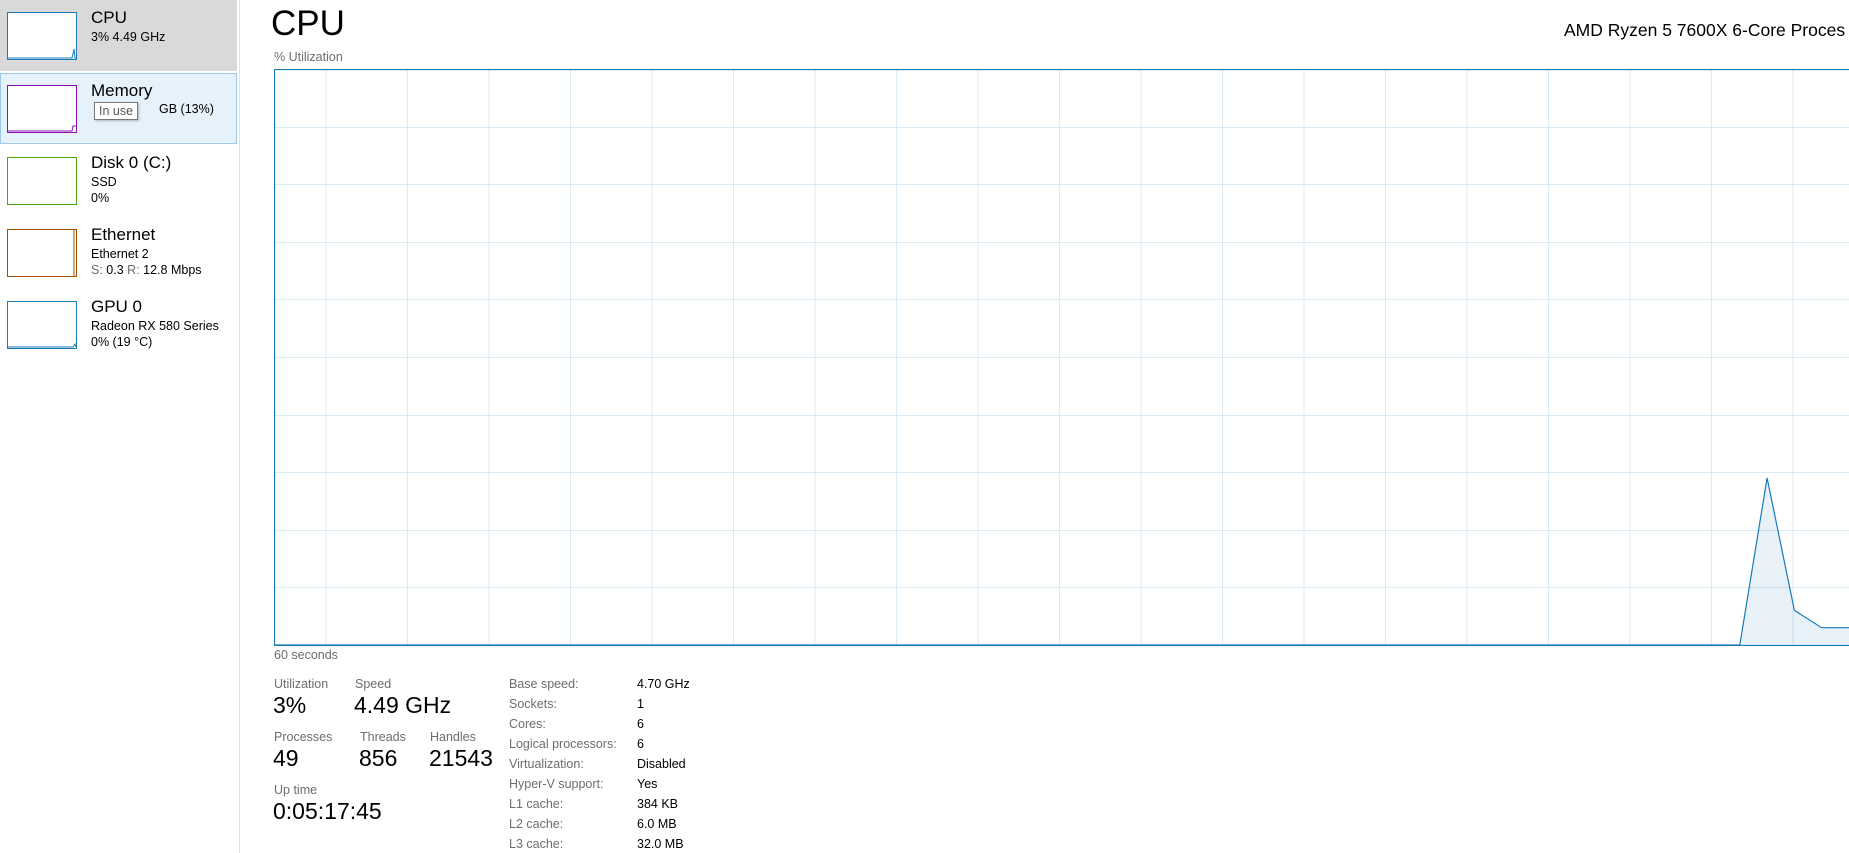  What do you see at coordinates (563, 744) in the screenshot?
I see `spec-label: Logical processors:` at bounding box center [563, 744].